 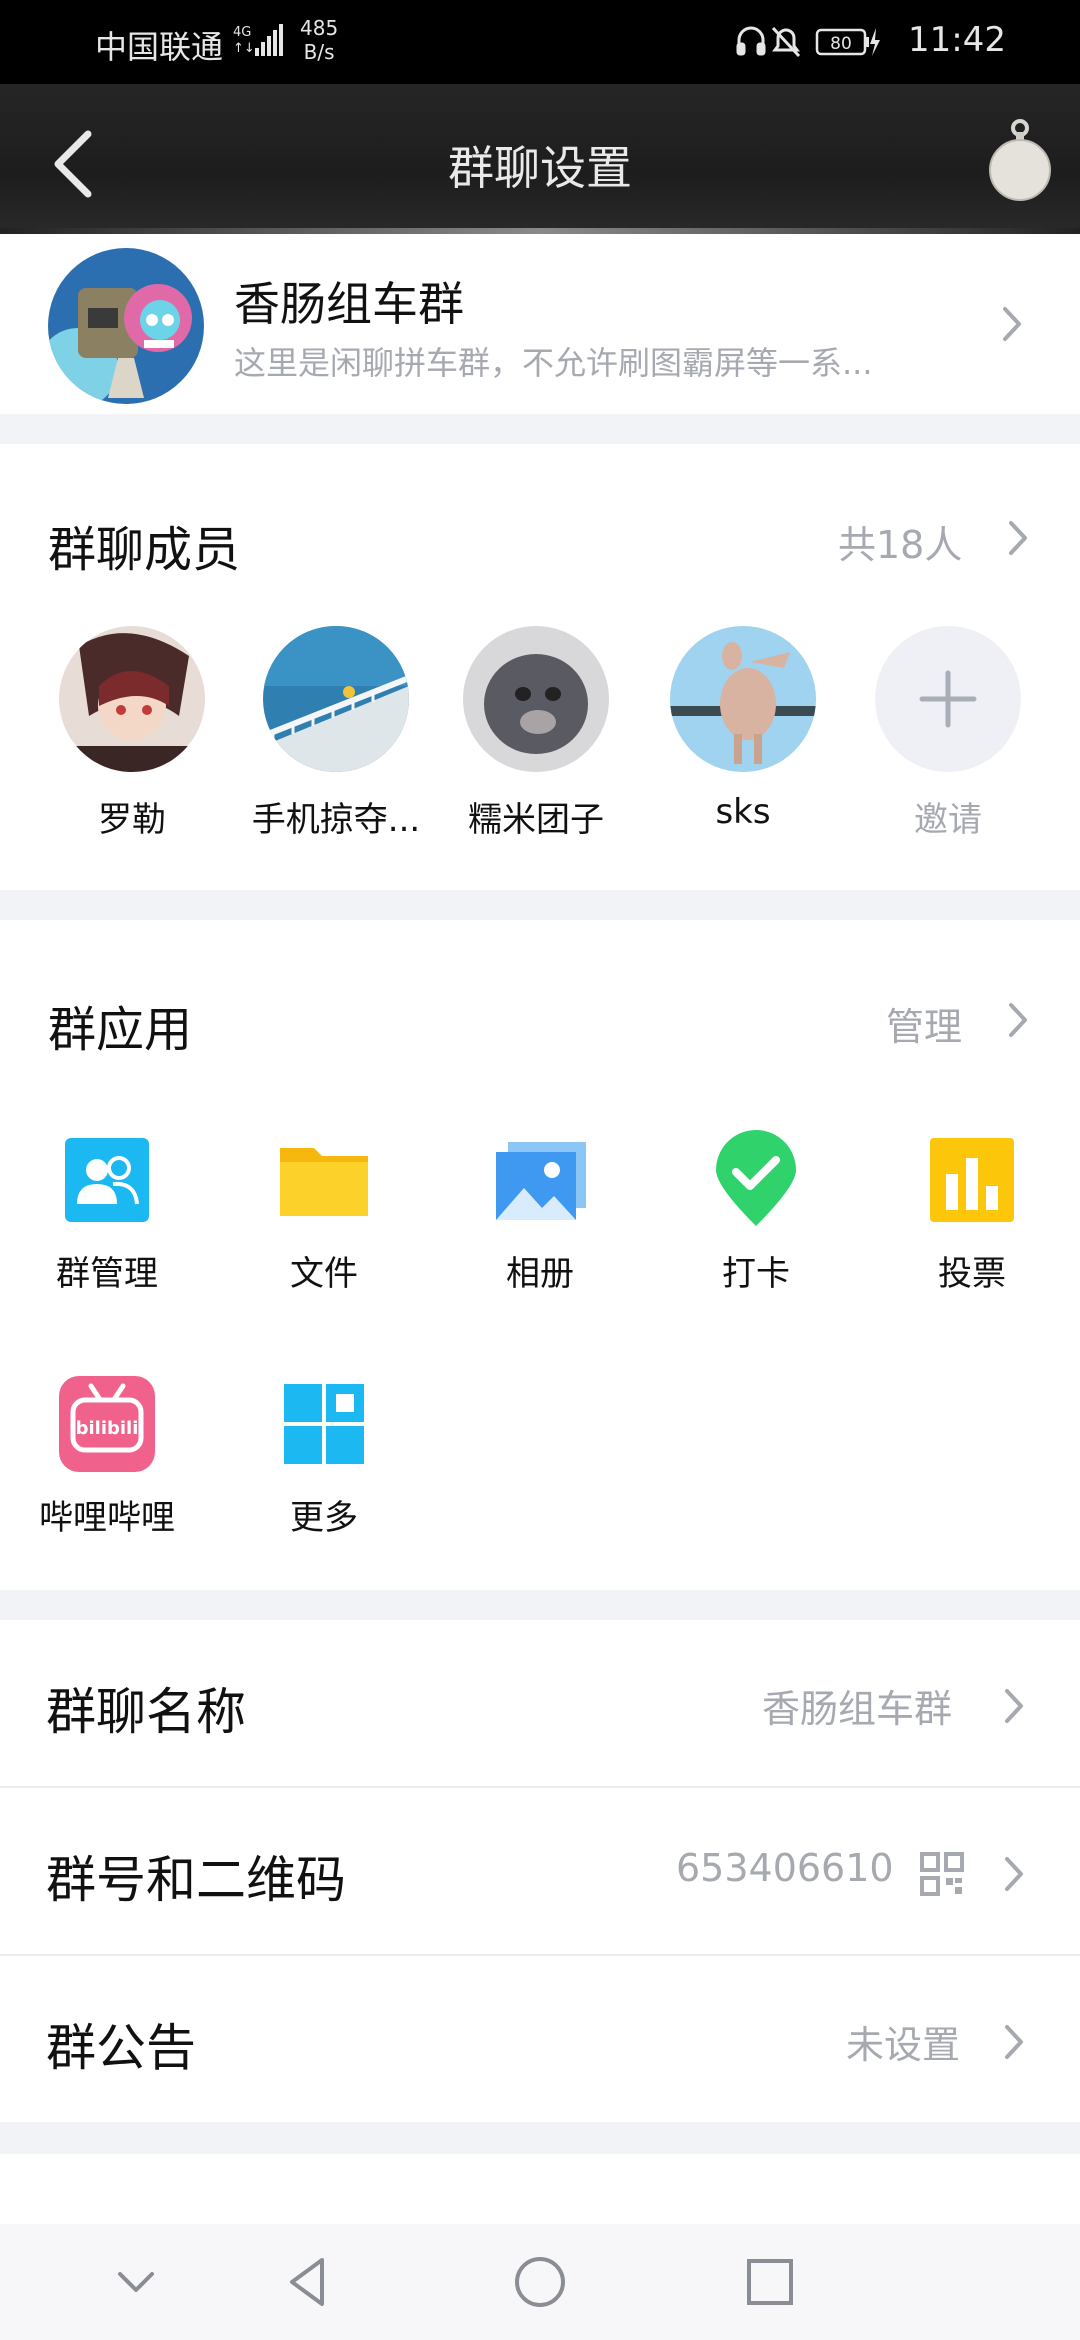 I want to click on app-group-manage: 群管理, so click(x=107, y=1212).